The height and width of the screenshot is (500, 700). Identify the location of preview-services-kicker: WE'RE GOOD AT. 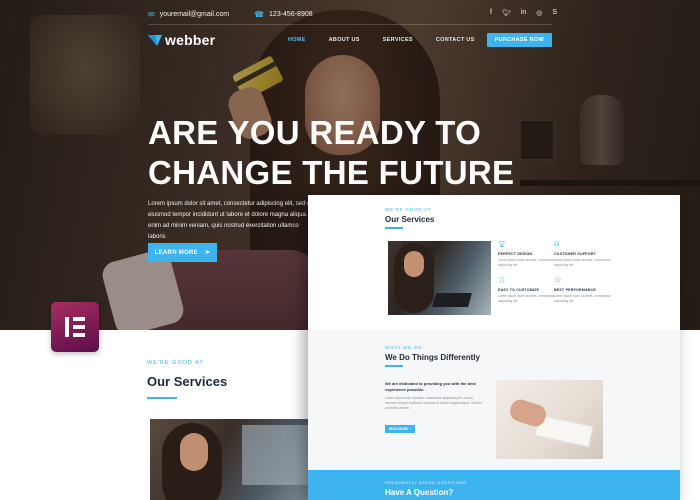
(408, 209).